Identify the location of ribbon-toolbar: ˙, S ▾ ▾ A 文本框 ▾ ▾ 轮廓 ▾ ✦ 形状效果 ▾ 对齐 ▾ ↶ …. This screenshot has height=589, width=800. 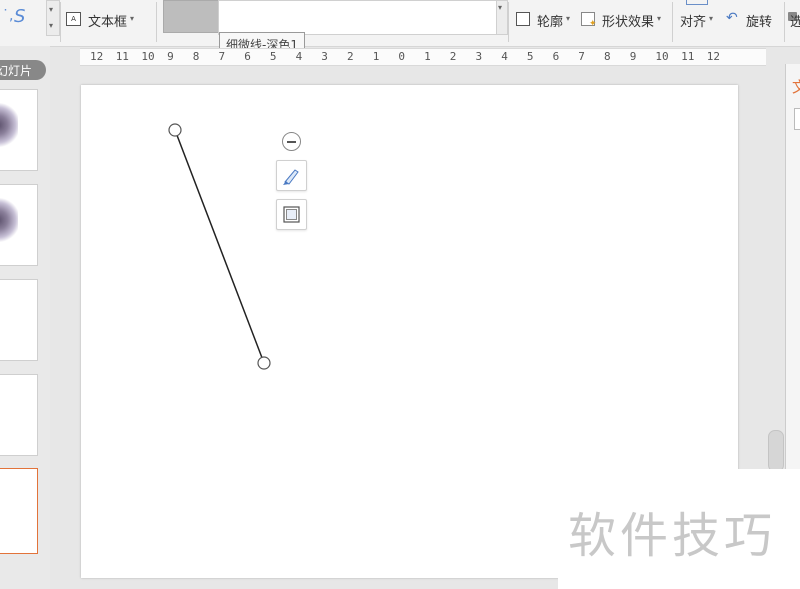
(400, 23).